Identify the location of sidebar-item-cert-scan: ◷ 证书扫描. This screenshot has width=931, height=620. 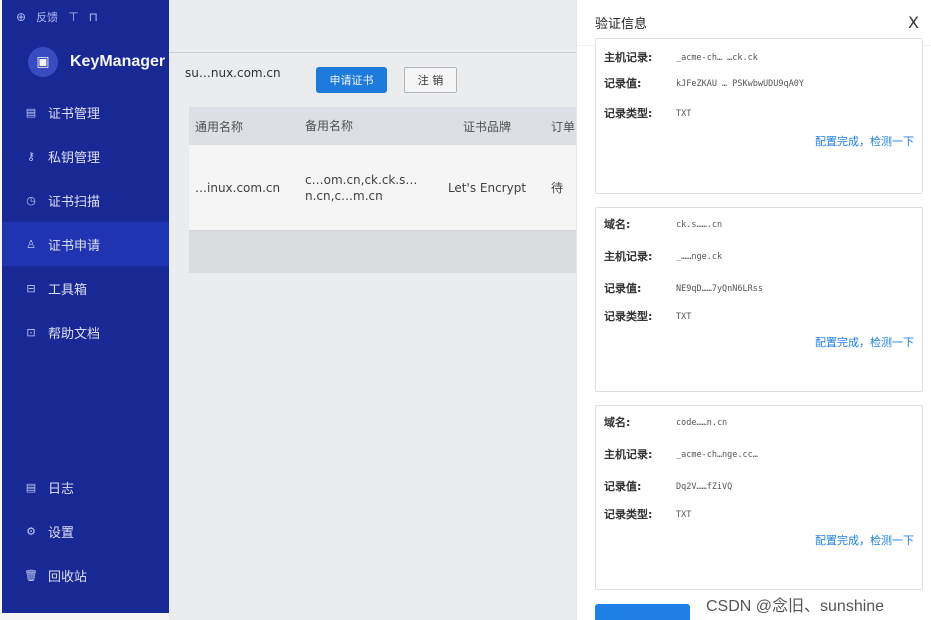
(85, 200).